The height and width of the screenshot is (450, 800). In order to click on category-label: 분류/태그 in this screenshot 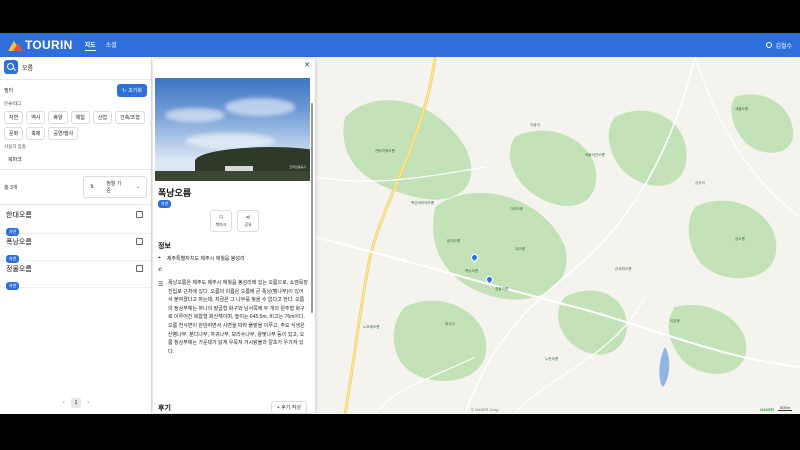, I will do `click(13, 103)`.